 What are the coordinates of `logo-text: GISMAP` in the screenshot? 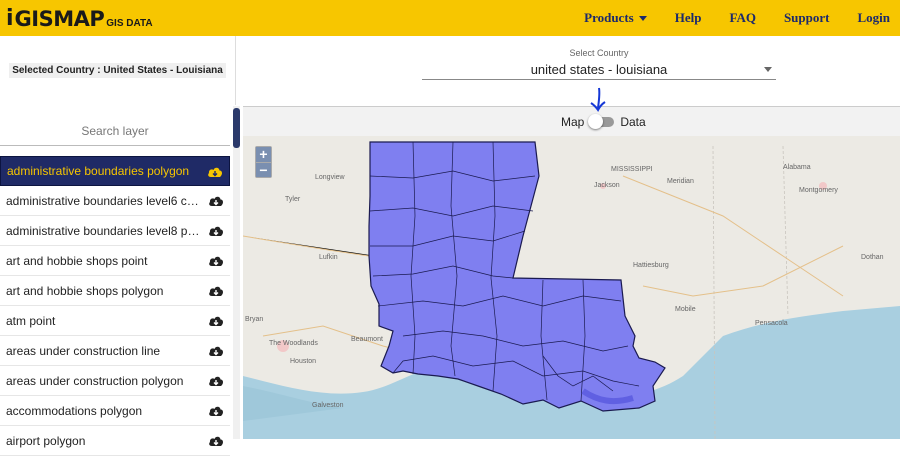 It's located at (59, 19).